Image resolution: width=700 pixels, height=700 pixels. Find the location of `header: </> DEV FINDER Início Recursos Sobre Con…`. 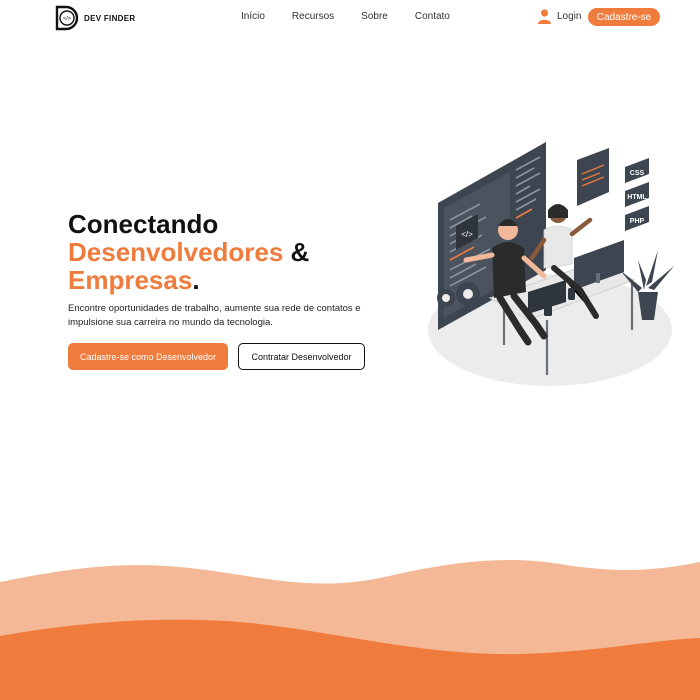

header: </> DEV FINDER Início Recursos Sobre Con… is located at coordinates (350, 18).